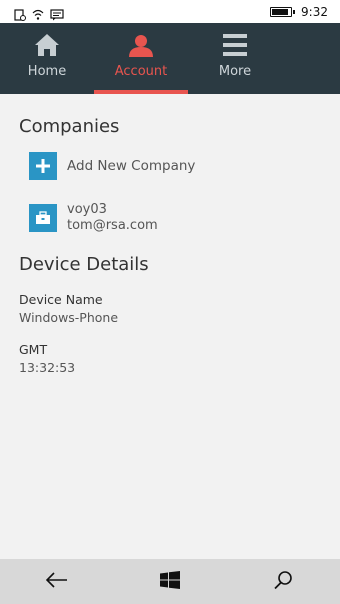 The image size is (340, 604). Describe the element at coordinates (131, 166) in the screenshot. I see `add-company-label: Add New Company` at that location.